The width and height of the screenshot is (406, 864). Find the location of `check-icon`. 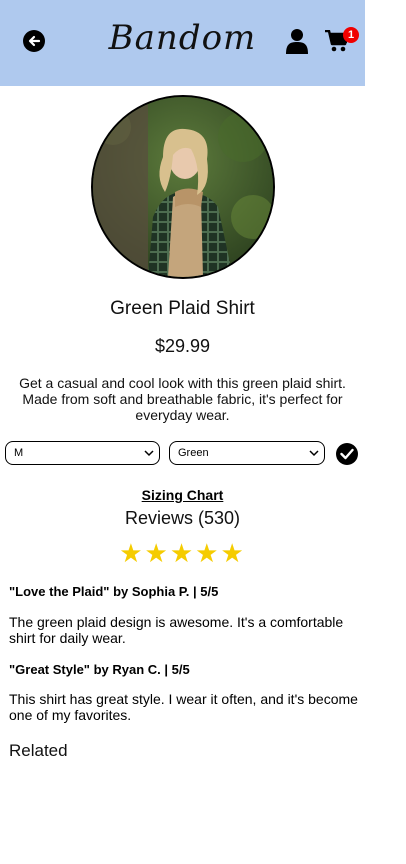

check-icon is located at coordinates (347, 454).